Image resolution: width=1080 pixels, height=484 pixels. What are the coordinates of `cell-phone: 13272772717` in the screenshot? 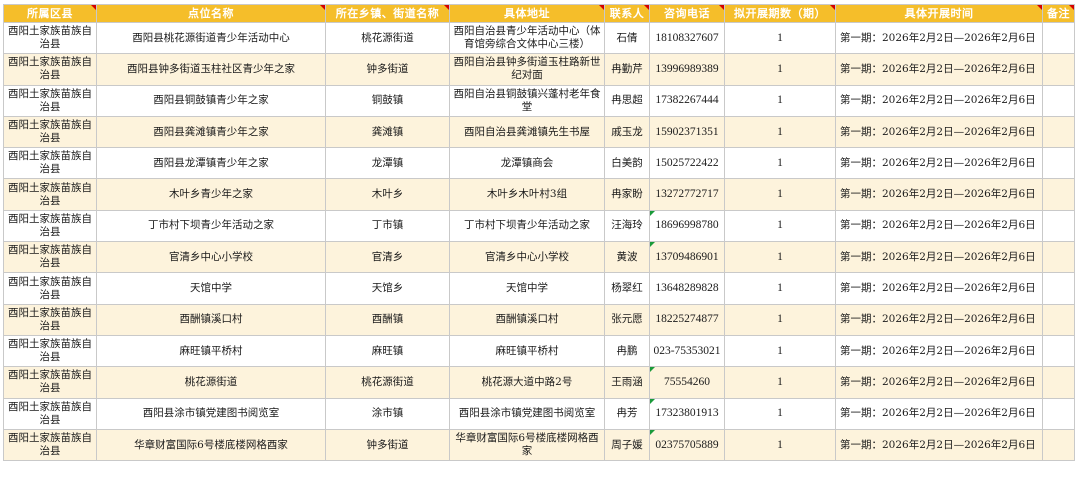 It's located at (687, 194).